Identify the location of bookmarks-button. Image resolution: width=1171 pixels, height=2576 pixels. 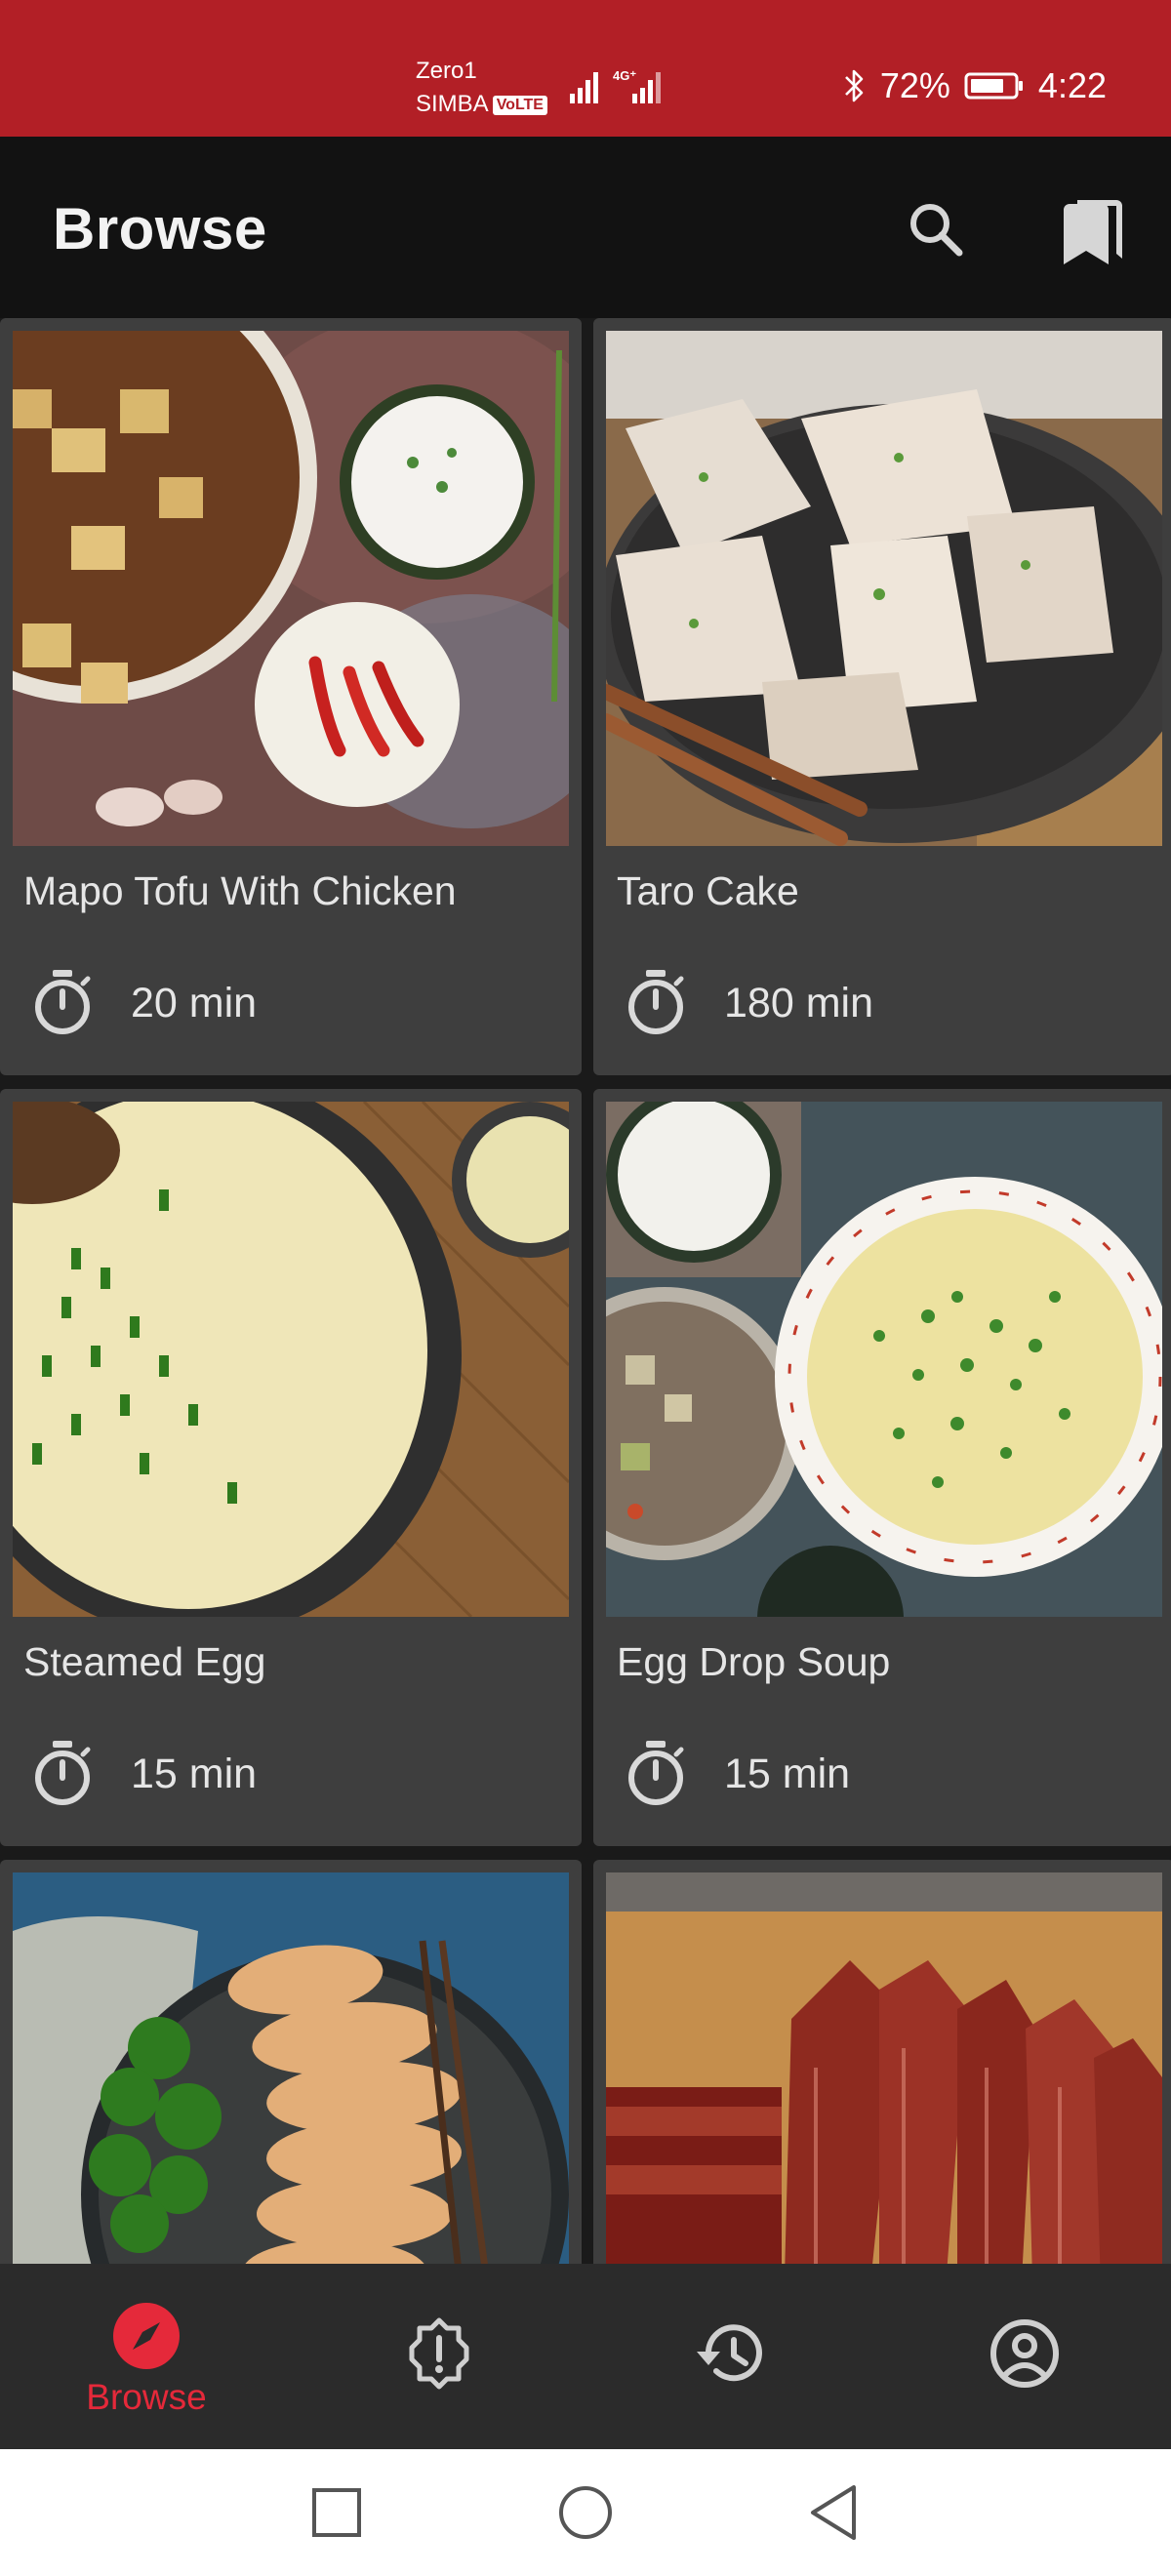
(1092, 229).